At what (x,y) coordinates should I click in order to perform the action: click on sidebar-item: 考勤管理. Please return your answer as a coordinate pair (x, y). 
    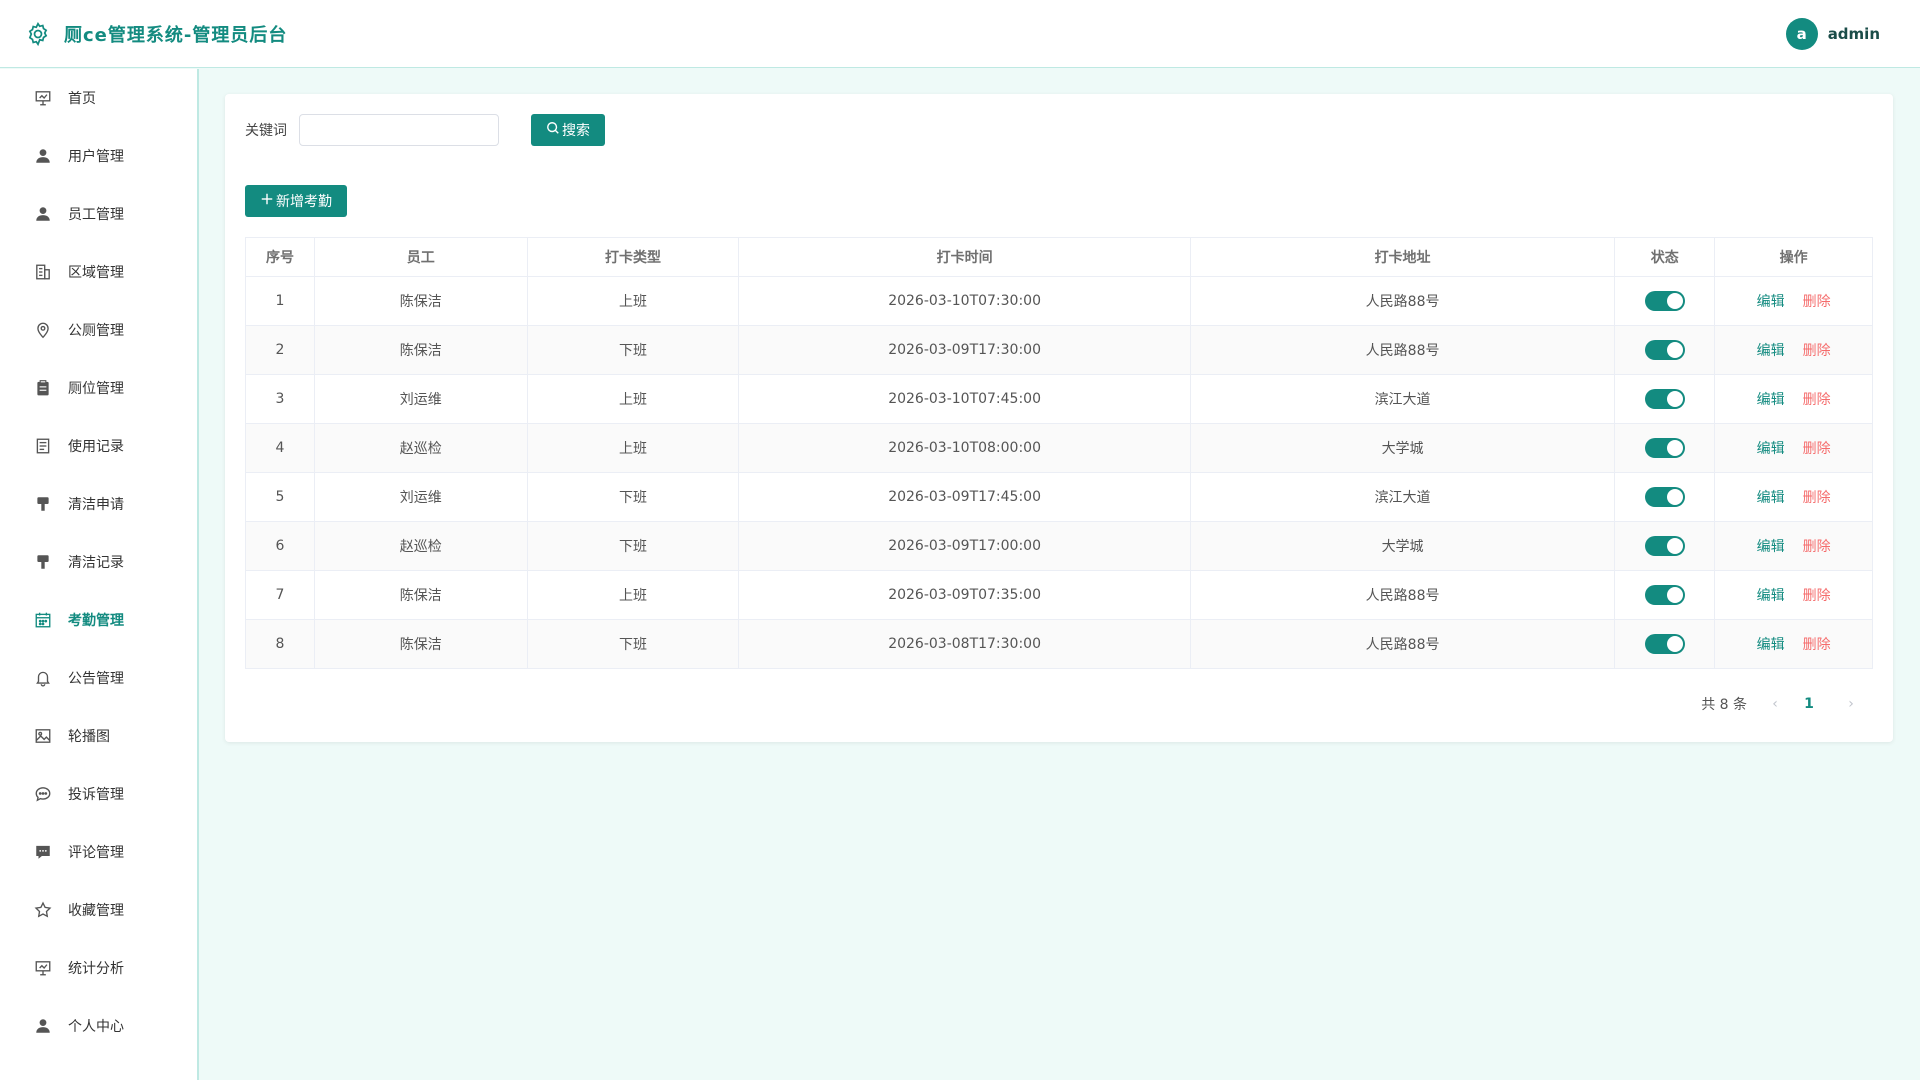
    Looking at the image, I should click on (98, 620).